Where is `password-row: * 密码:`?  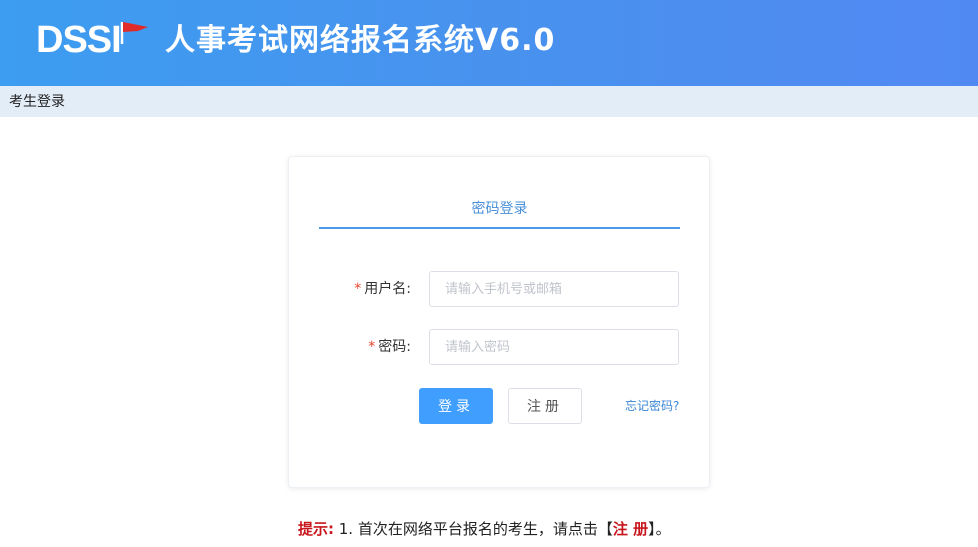 password-row: * 密码: is located at coordinates (500, 347).